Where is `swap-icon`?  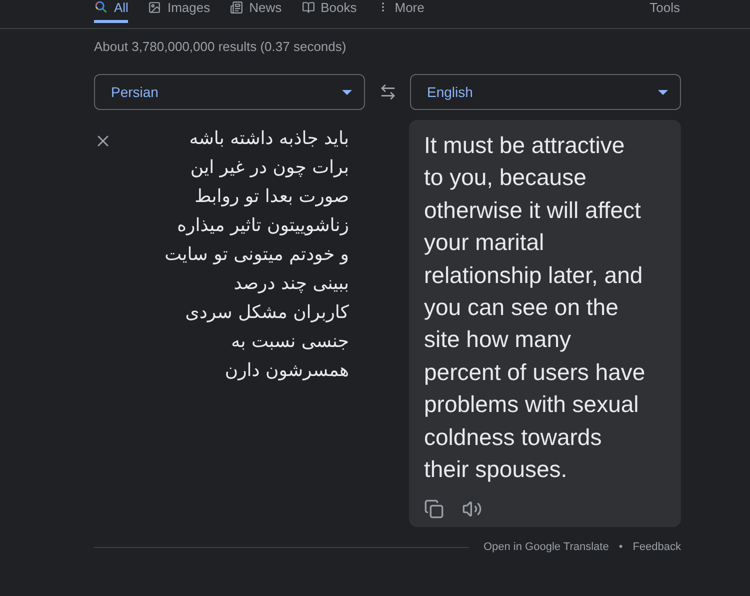 swap-icon is located at coordinates (387, 92).